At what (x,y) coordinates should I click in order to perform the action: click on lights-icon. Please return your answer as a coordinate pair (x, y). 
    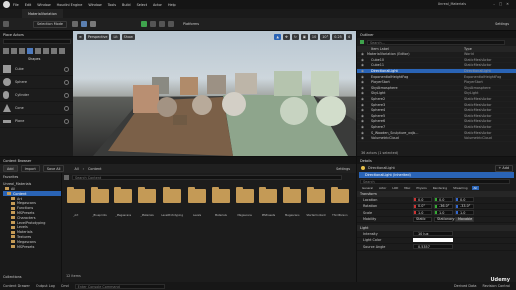
    Looking at the image, I should click on (22, 51).